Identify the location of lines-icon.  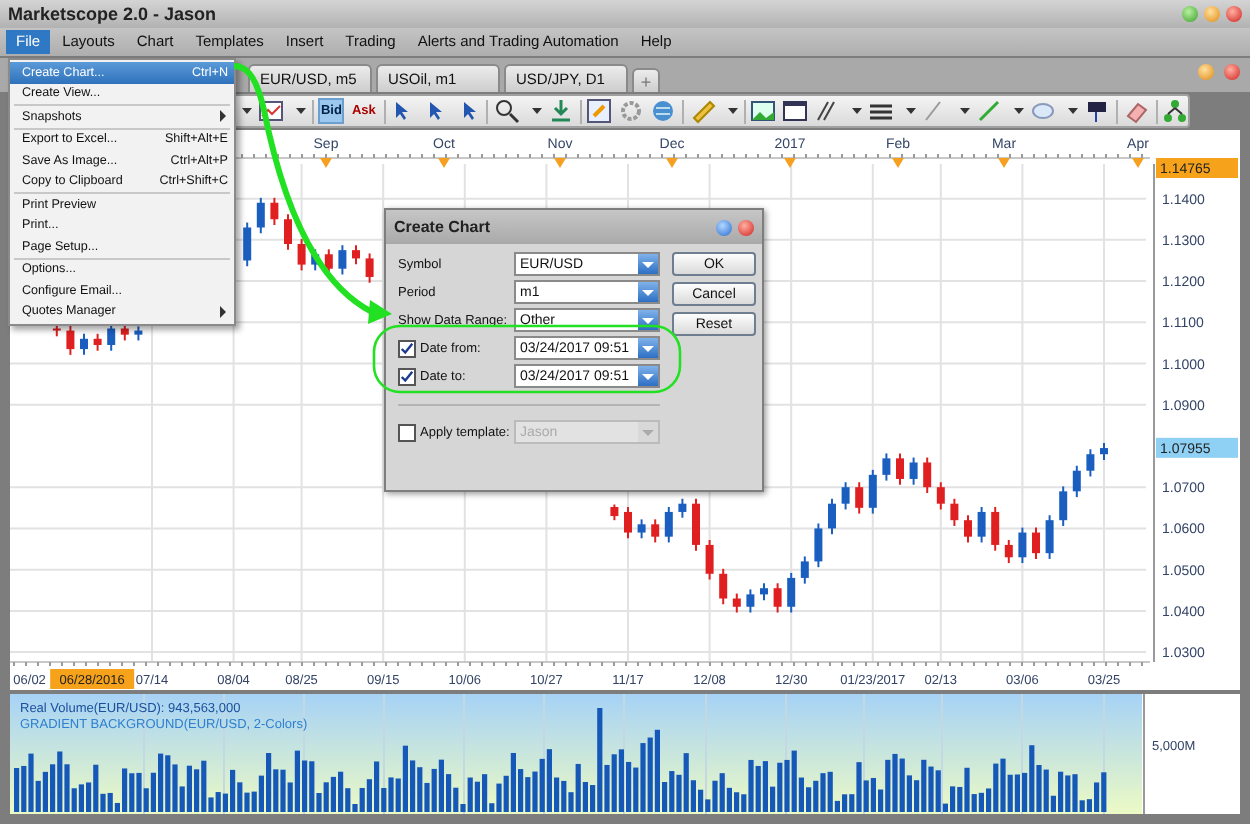
(827, 111).